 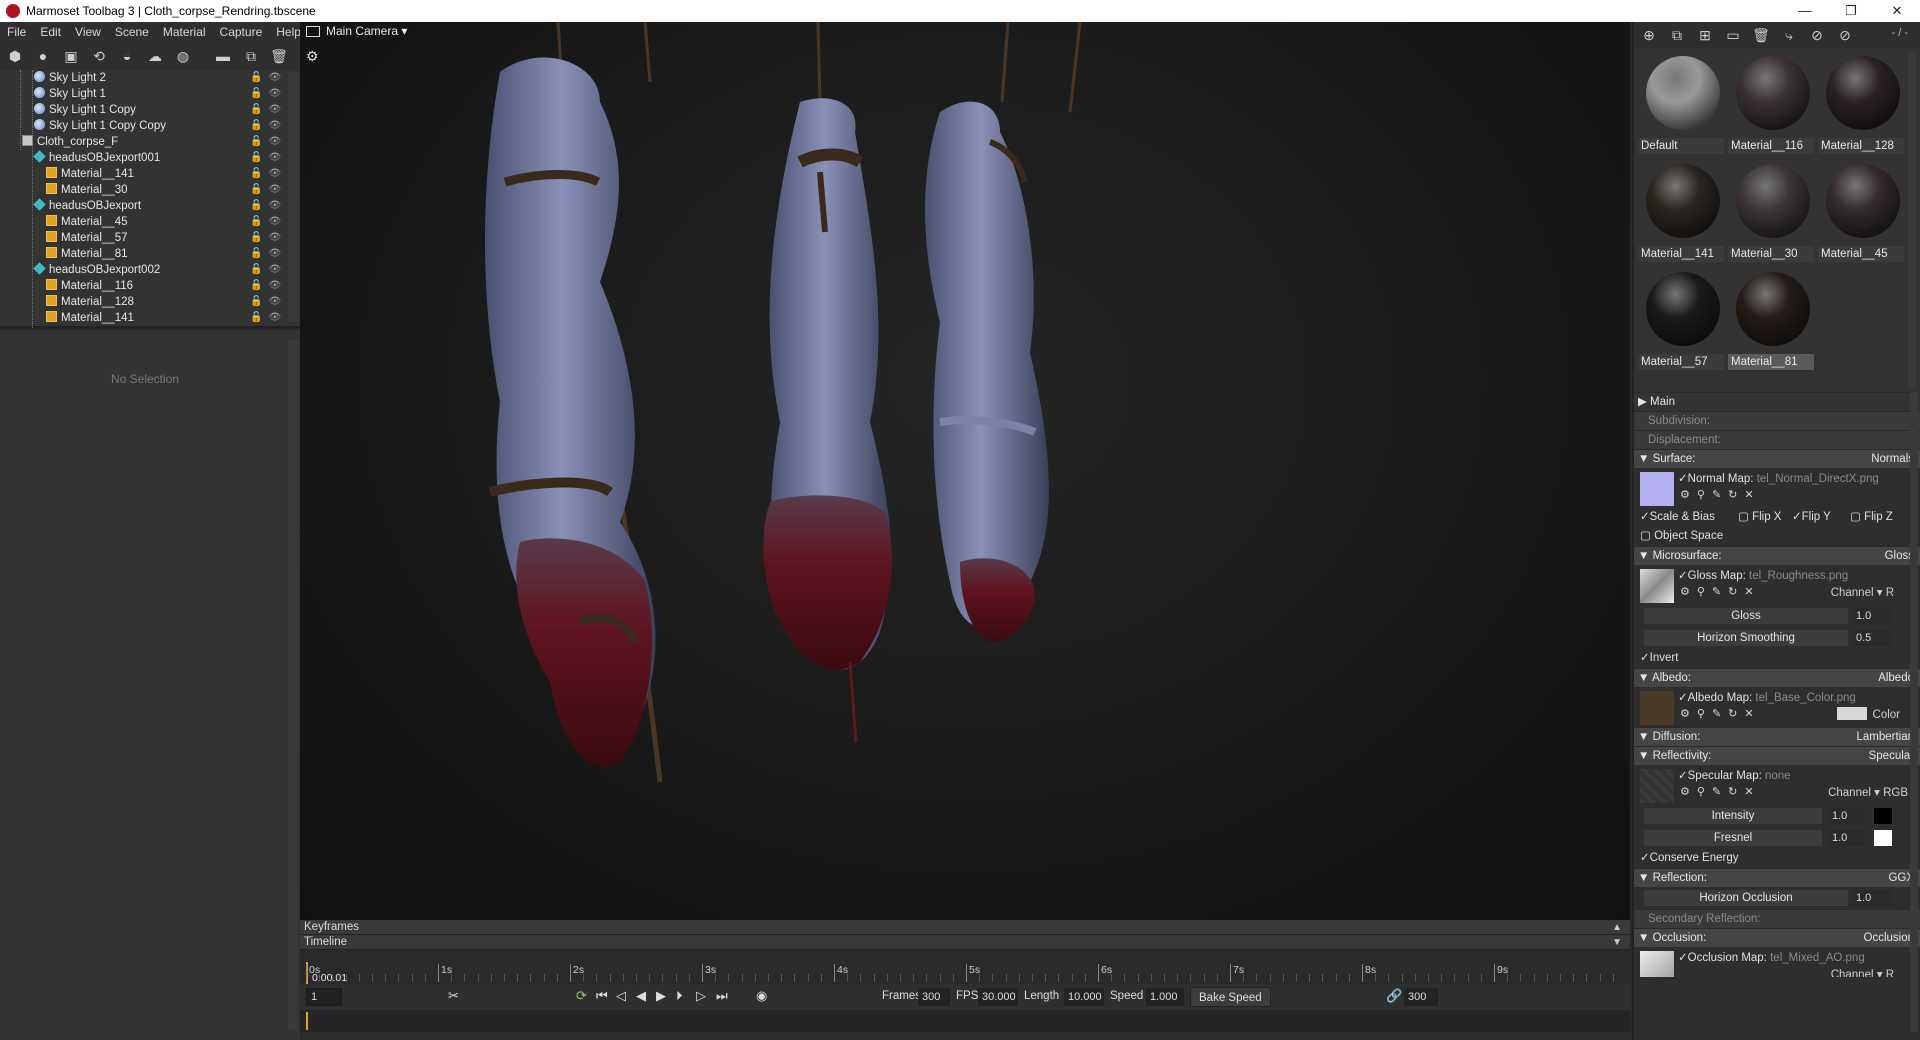 What do you see at coordinates (150, 158) in the screenshot?
I see `outliner-item: headusOBJexport001 🔓👁` at bounding box center [150, 158].